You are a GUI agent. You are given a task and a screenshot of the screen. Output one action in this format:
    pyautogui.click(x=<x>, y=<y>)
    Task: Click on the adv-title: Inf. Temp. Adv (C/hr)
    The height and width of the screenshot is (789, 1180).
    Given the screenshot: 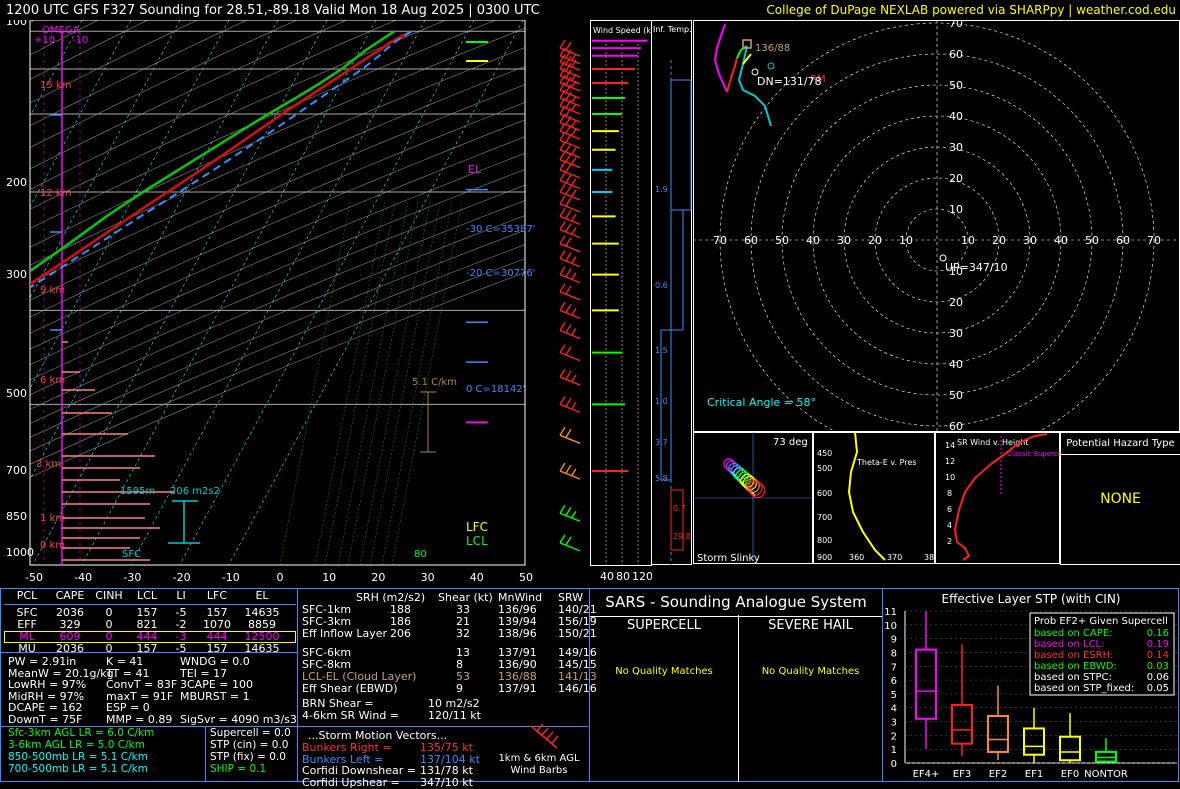 What is the action you would take?
    pyautogui.click(x=673, y=29)
    